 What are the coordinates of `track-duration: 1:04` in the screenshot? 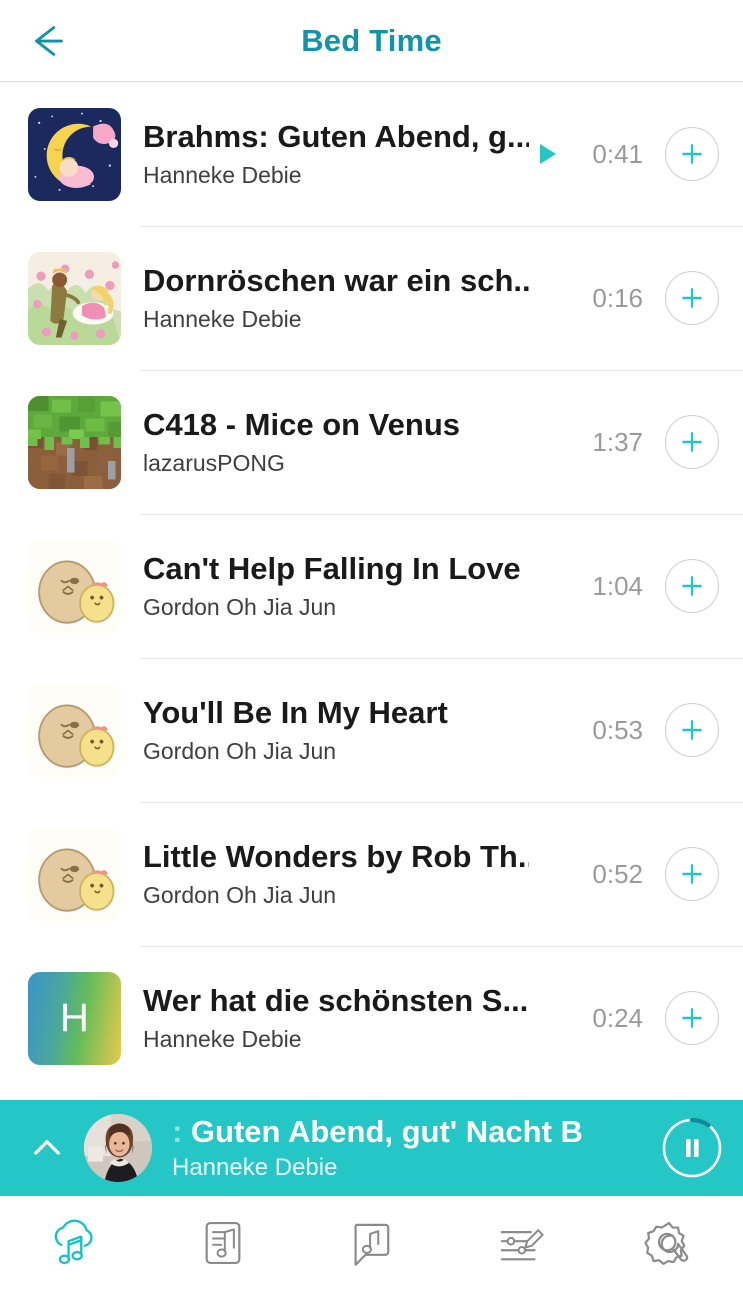 It's located at (617, 585).